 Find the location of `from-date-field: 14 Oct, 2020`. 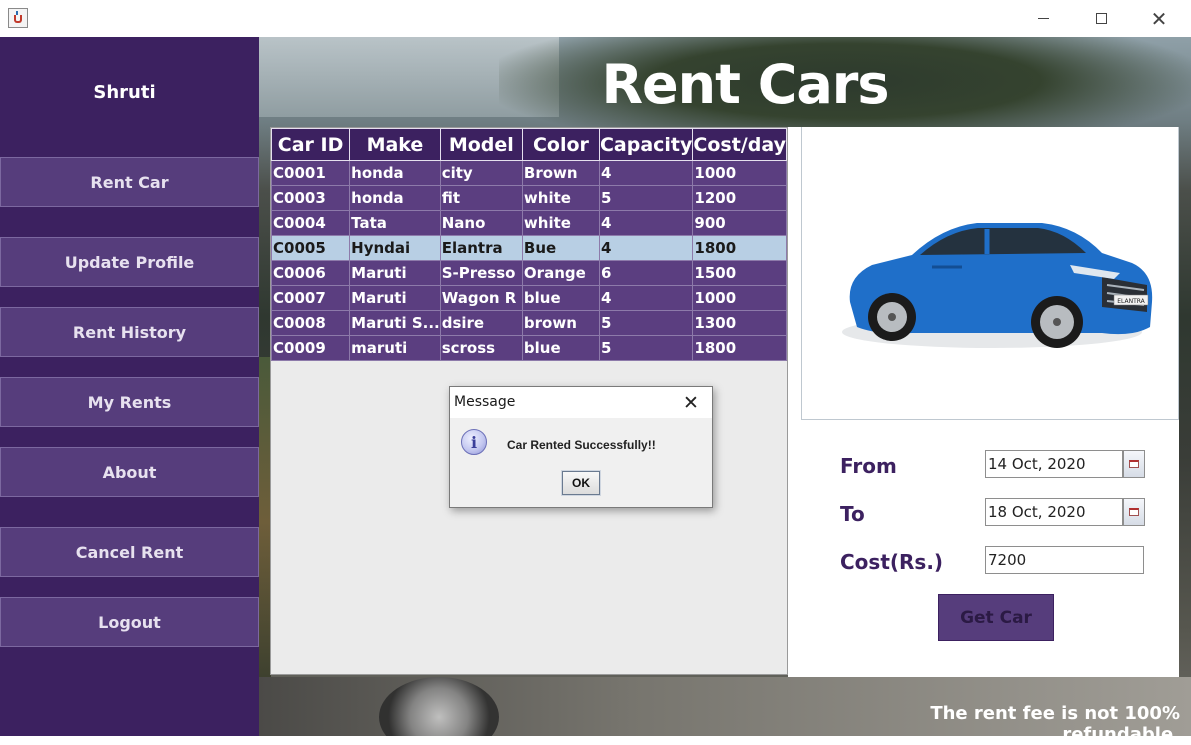

from-date-field: 14 Oct, 2020 is located at coordinates (1054, 464).